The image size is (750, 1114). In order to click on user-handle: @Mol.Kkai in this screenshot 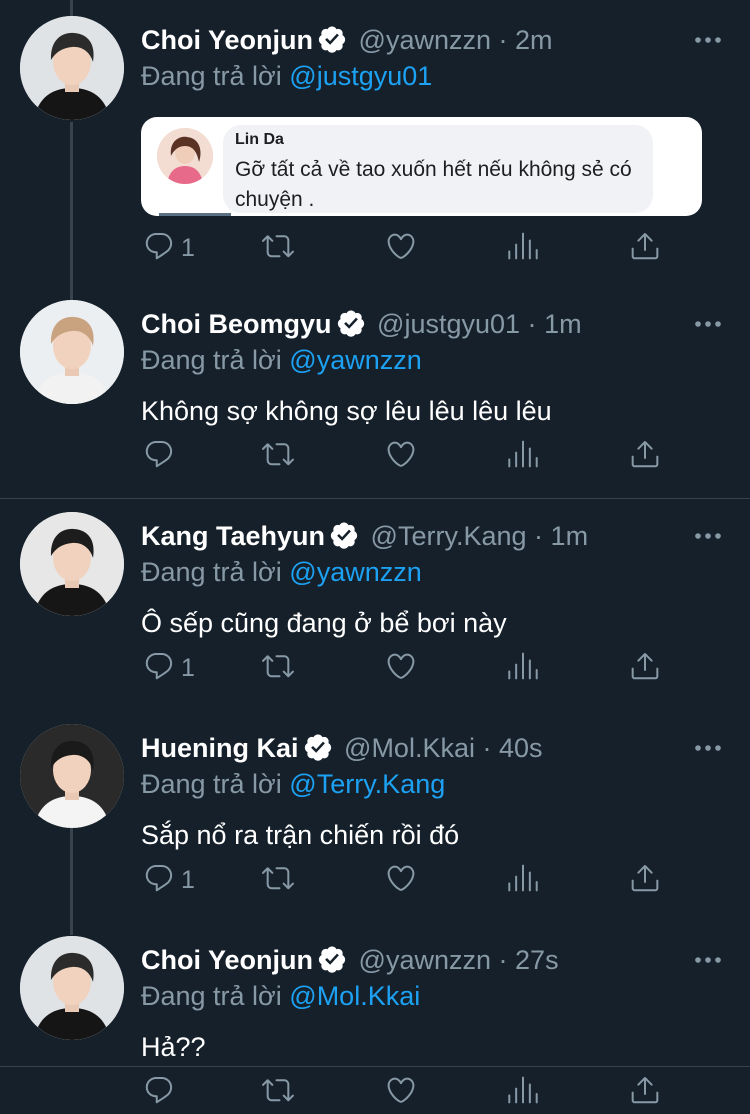, I will do `click(409, 748)`.